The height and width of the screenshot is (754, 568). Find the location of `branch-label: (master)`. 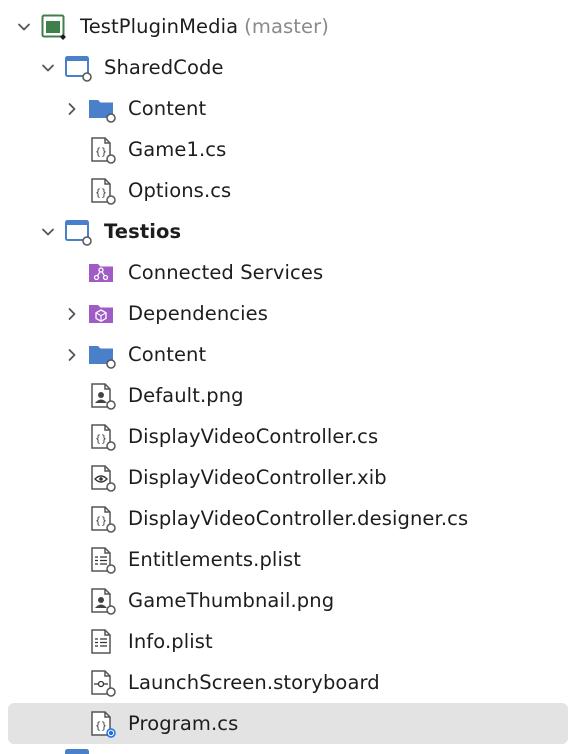

branch-label: (master) is located at coordinates (286, 26).